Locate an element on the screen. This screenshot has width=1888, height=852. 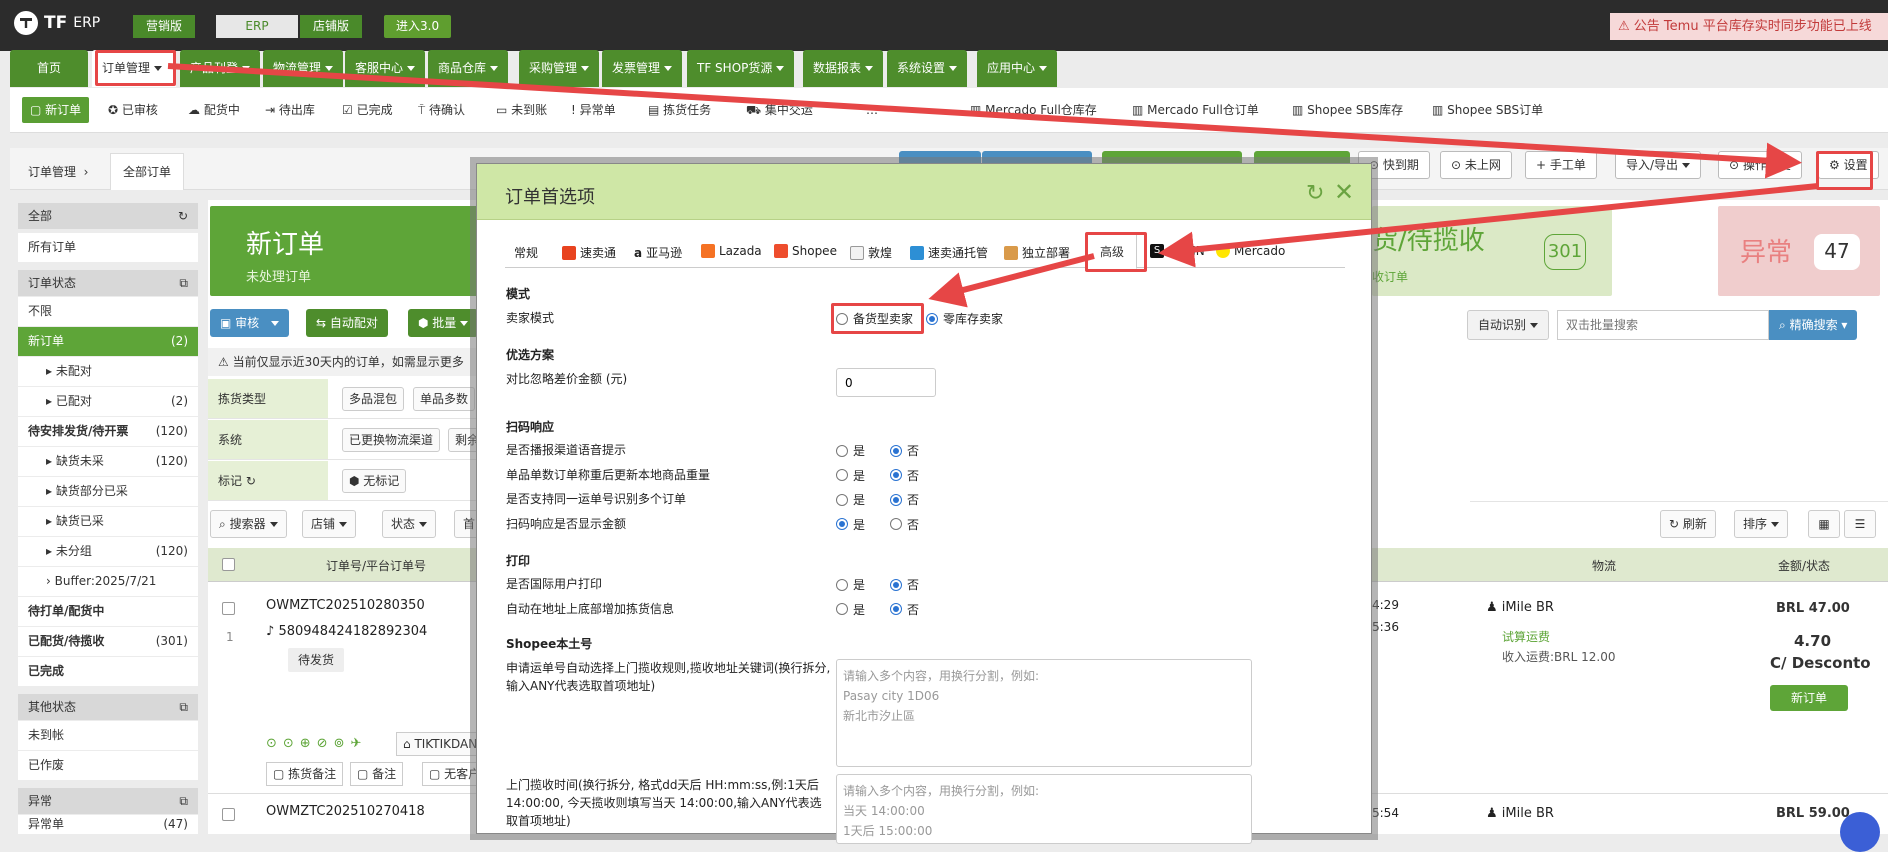
subnav-mercado-full-stock: ▥ Mercado Full仓库存 is located at coordinates (1033, 110).